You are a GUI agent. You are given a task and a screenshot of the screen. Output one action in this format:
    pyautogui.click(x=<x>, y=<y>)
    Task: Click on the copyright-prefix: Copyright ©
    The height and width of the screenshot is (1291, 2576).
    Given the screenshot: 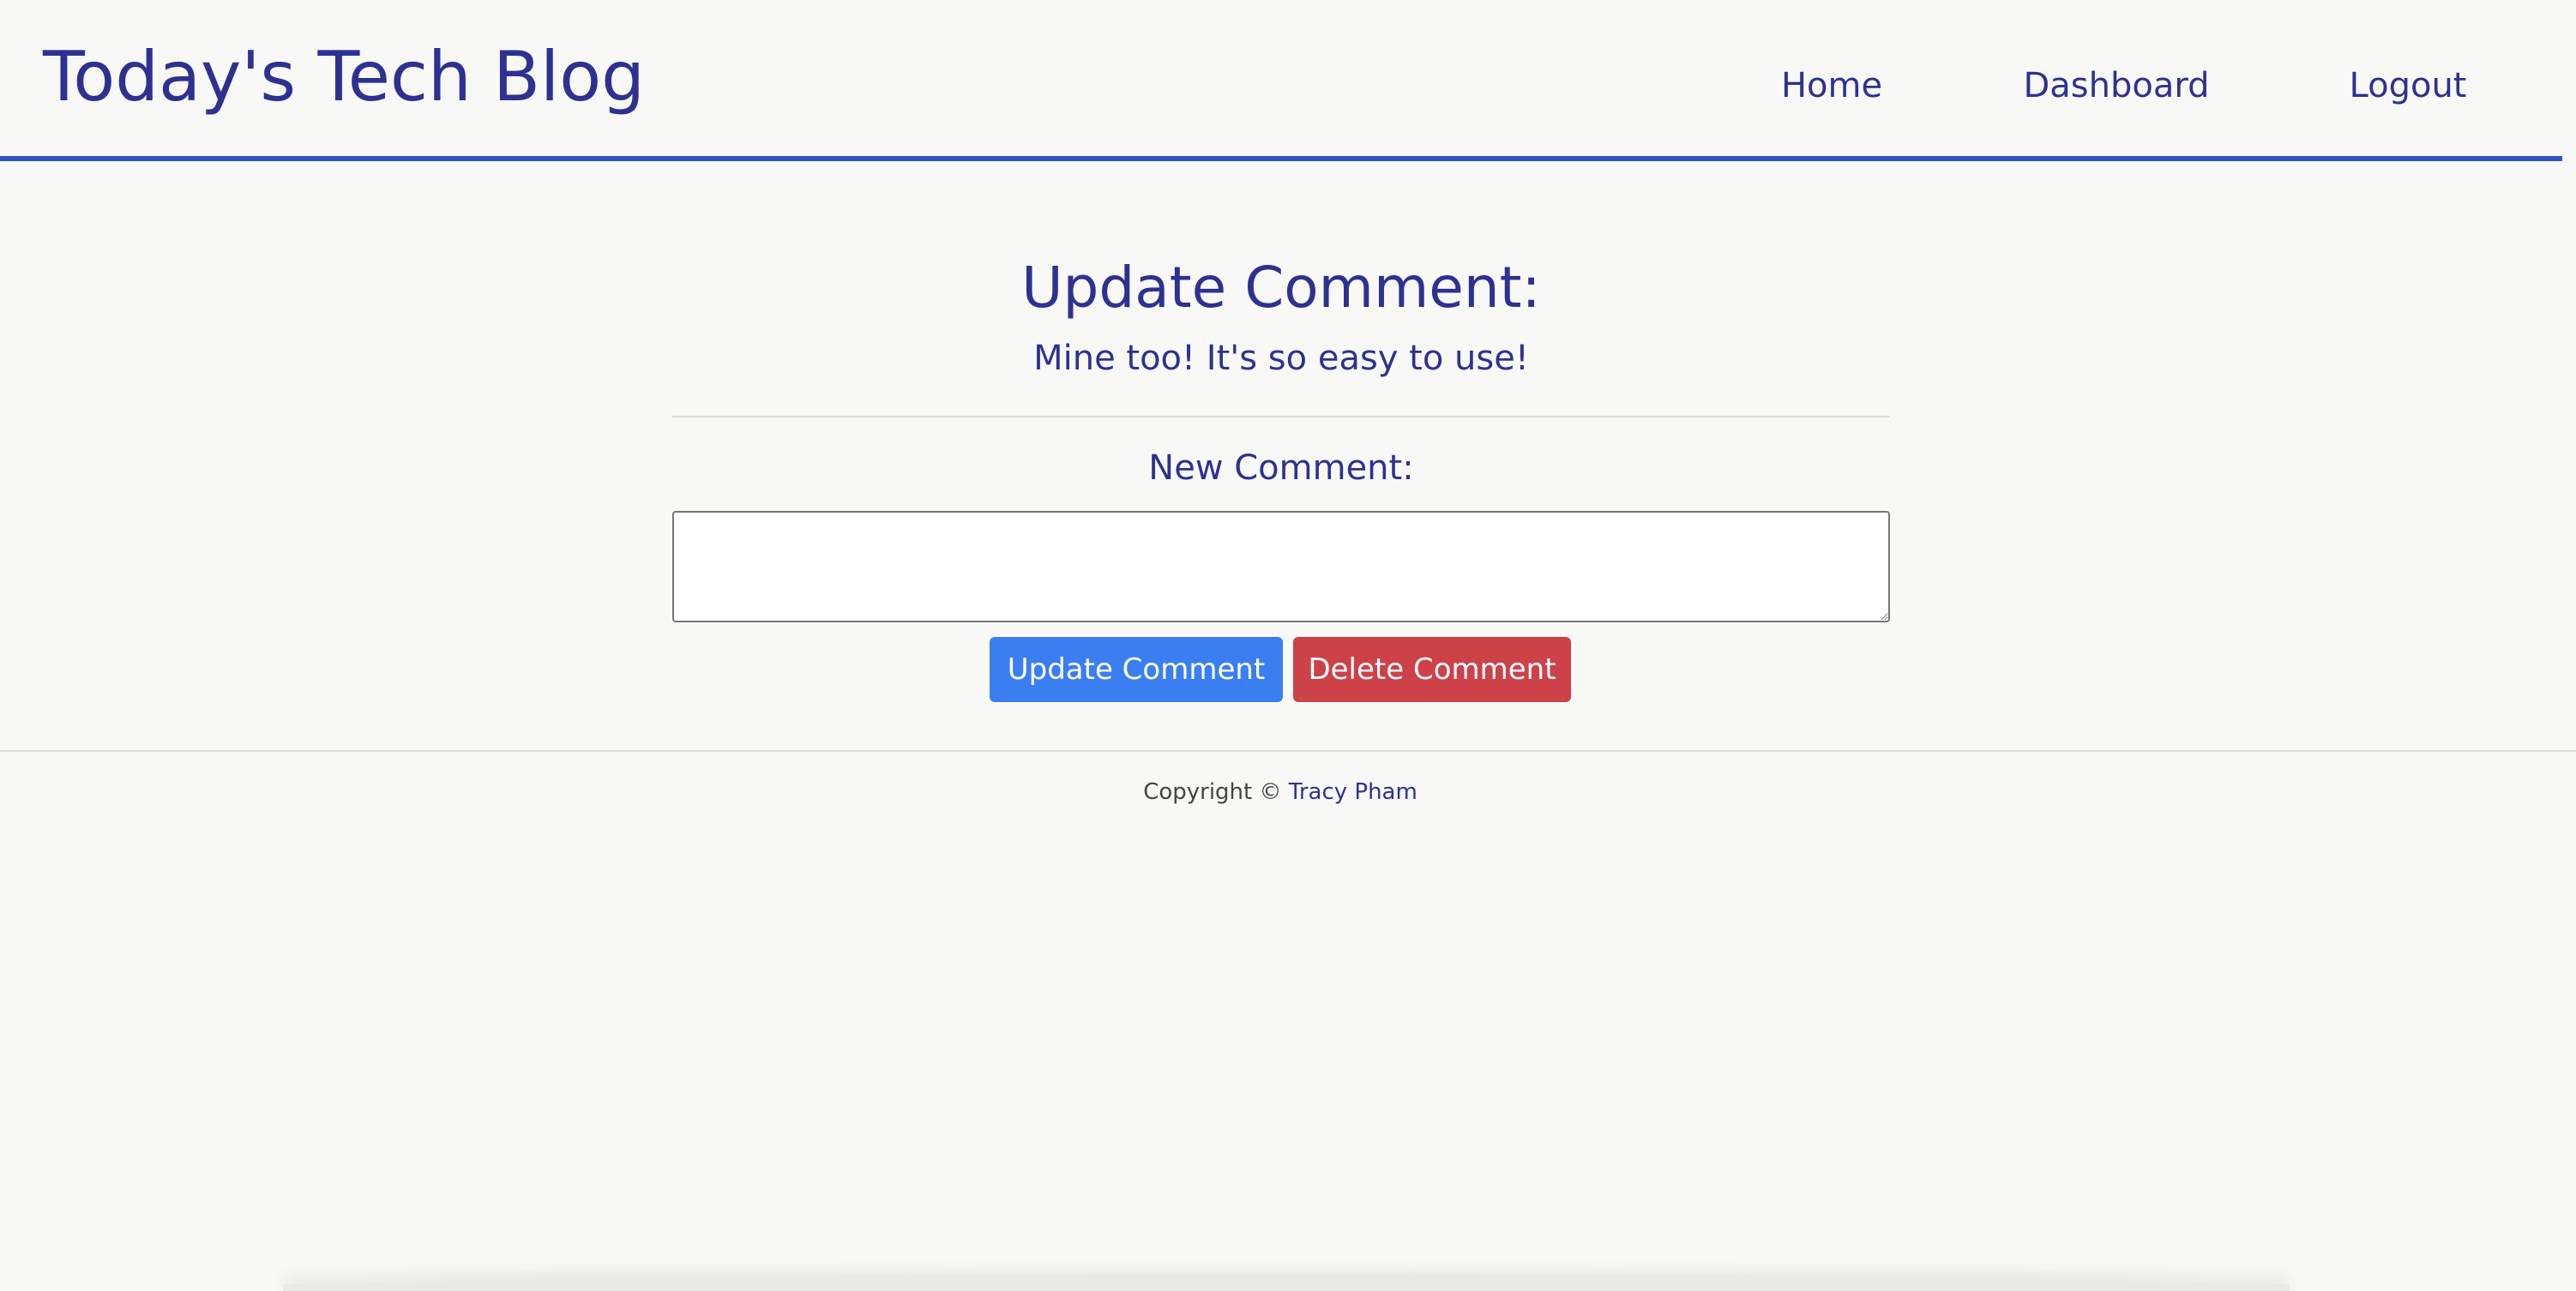 What is the action you would take?
    pyautogui.click(x=1216, y=792)
    